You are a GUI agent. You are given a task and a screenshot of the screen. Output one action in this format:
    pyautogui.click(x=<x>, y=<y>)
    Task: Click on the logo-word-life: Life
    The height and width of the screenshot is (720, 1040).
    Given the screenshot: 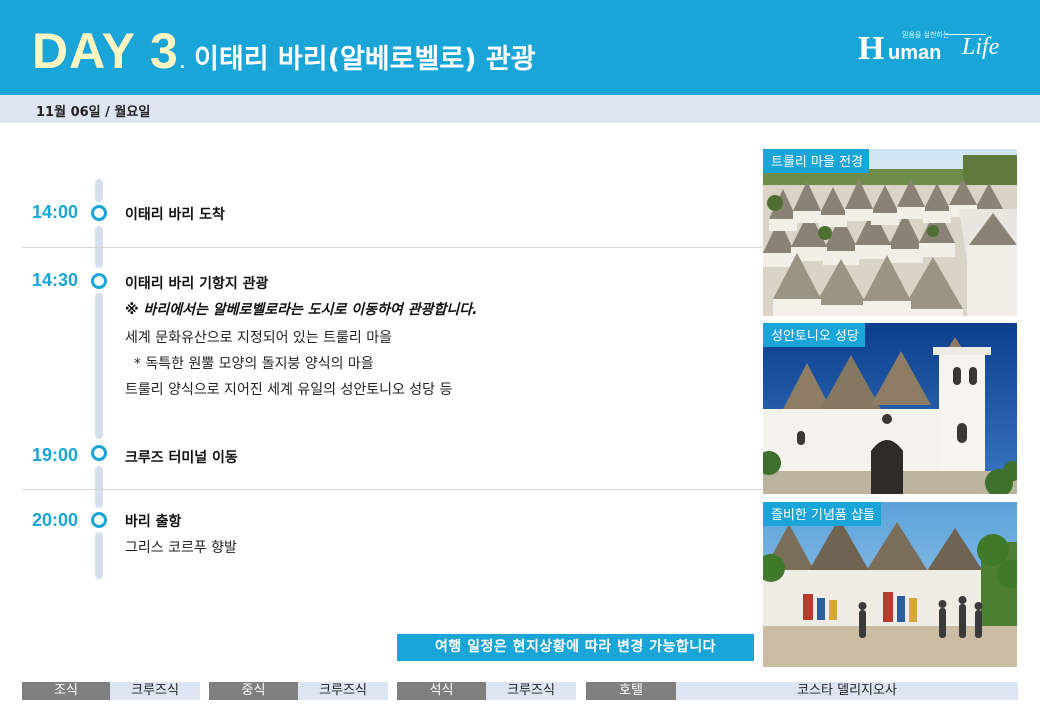 What is the action you would take?
    pyautogui.click(x=981, y=47)
    